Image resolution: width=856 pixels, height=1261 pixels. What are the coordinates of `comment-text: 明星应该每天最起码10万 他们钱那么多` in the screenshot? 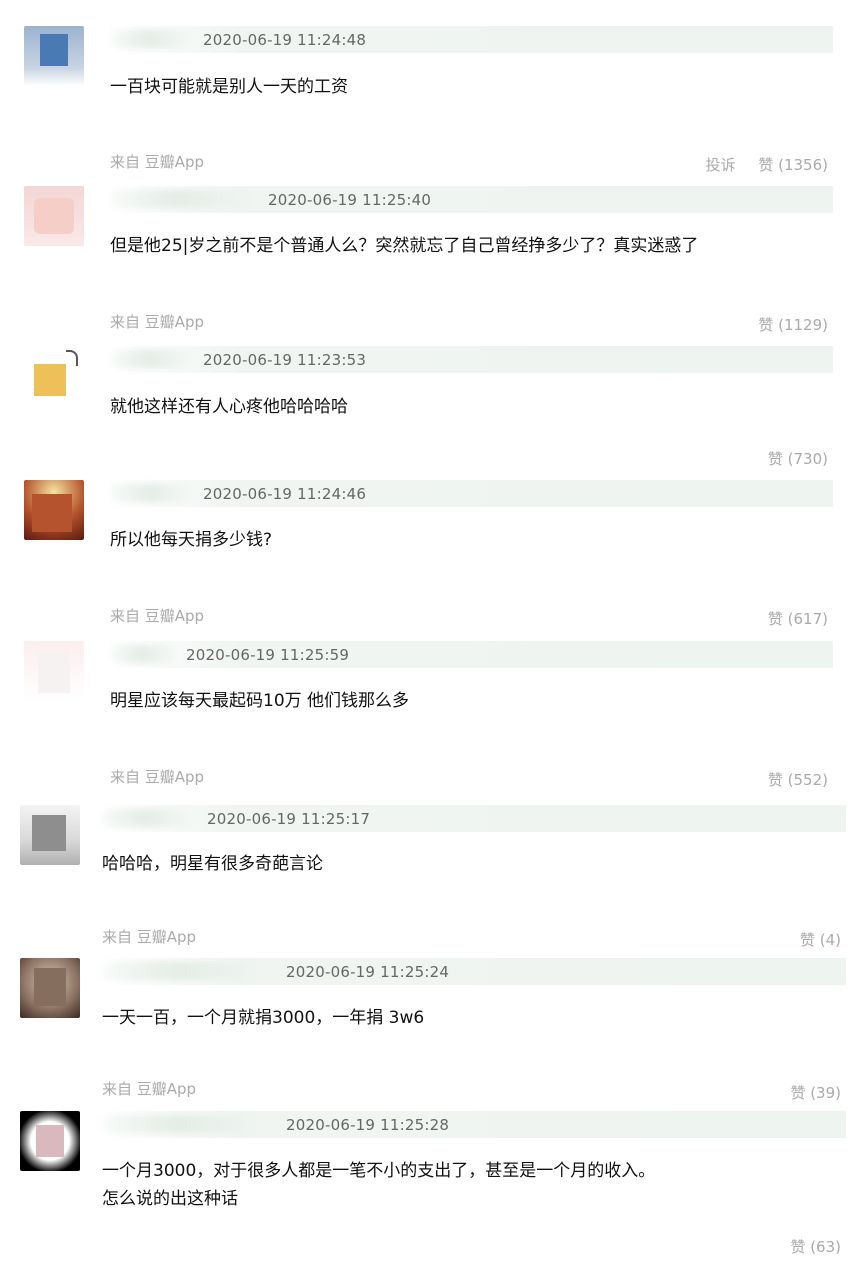 It's located at (260, 701).